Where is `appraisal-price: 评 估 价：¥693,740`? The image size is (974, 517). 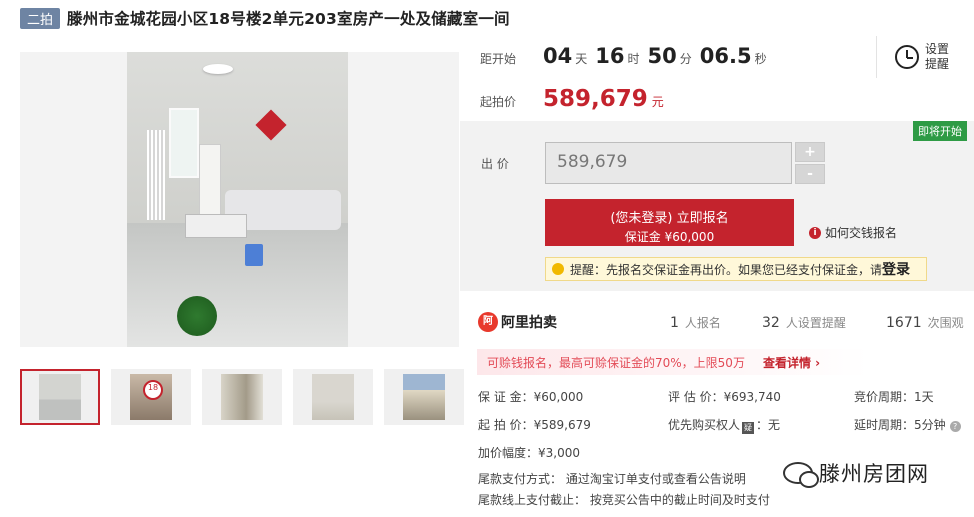
appraisal-price: 评 估 价：¥693,740 is located at coordinates (724, 397).